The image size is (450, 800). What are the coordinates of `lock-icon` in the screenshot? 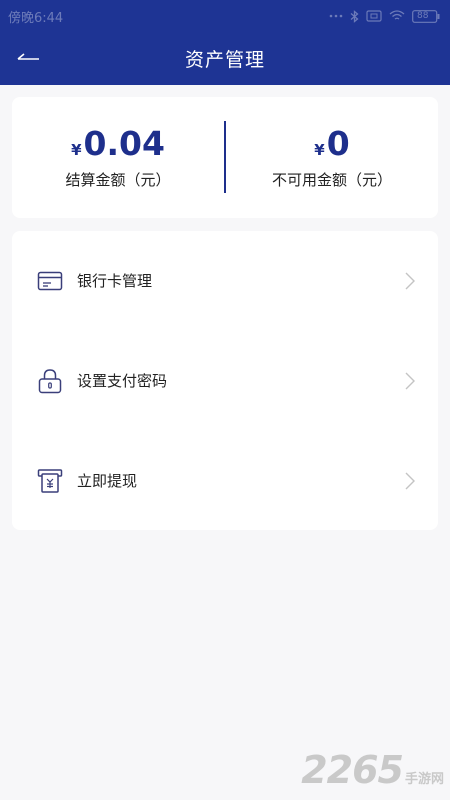 It's located at (50, 381).